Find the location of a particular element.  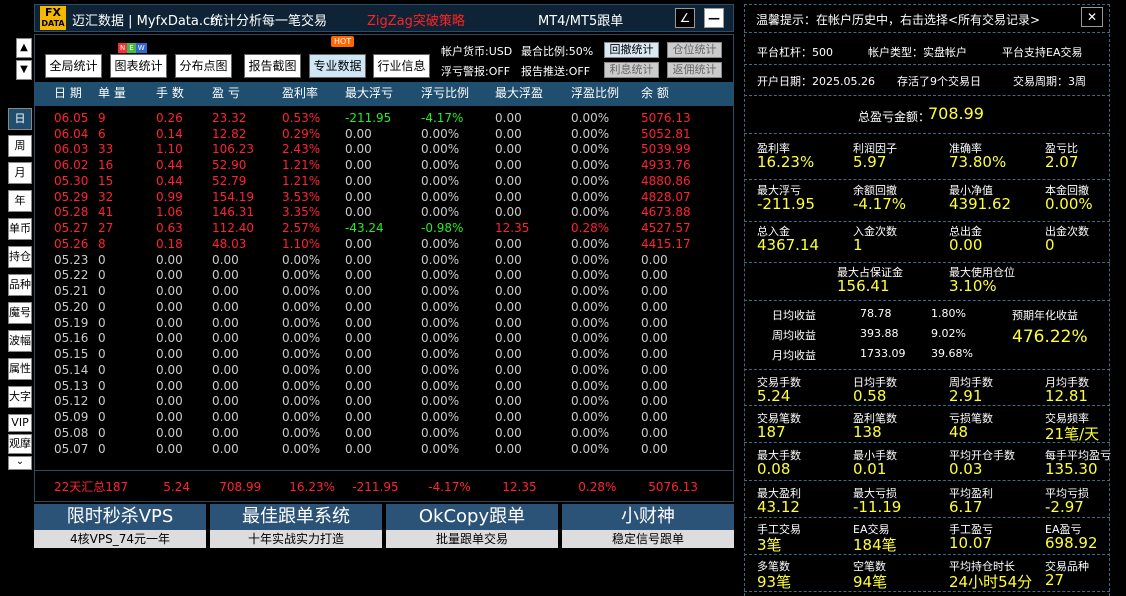

banner-2: OkCopy跟单 is located at coordinates (472, 517).